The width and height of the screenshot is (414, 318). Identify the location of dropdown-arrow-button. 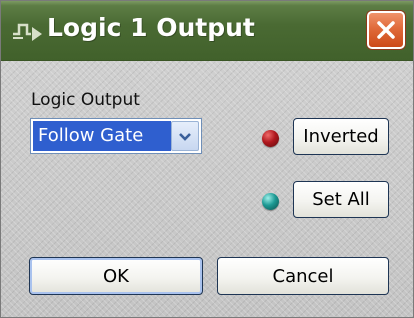
(185, 136).